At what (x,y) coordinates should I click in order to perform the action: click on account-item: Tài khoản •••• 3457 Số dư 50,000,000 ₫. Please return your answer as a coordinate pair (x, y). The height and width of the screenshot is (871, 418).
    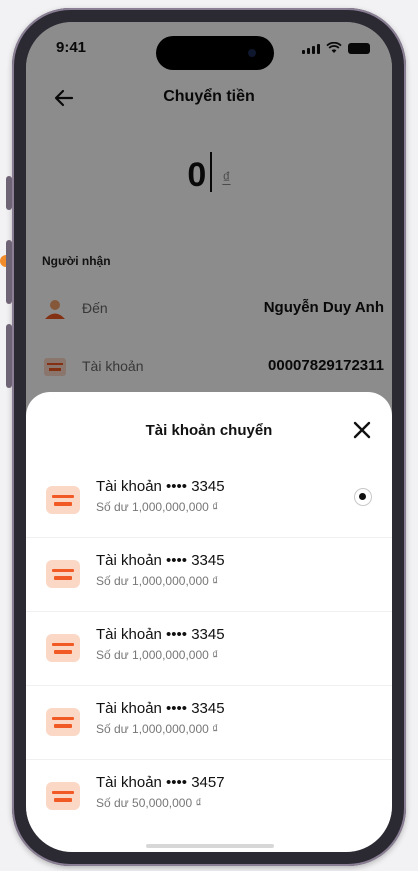
    Looking at the image, I should click on (209, 796).